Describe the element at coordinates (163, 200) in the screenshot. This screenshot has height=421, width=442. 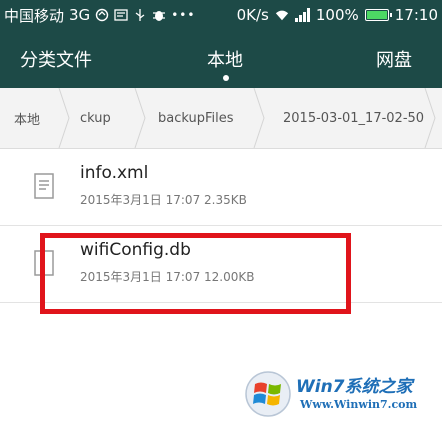
I see `file-meta: 2015年3月1日 17:07 2.35KB` at that location.